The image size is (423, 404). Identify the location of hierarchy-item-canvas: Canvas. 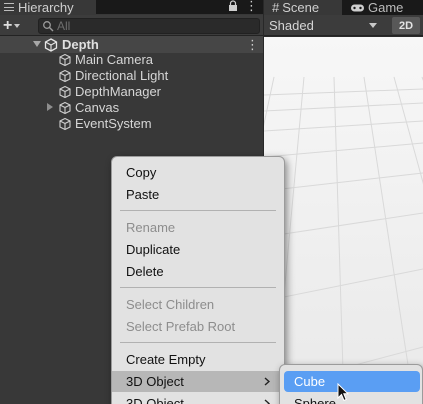
(131, 108).